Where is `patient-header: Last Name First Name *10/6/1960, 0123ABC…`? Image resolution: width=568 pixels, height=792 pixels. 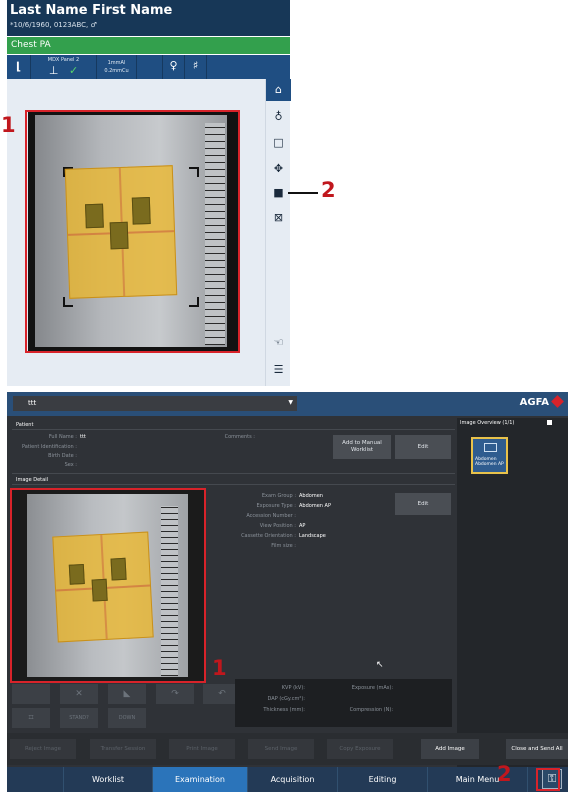 patient-header: Last Name First Name *10/6/1960, 0123ABC… is located at coordinates (148, 18).